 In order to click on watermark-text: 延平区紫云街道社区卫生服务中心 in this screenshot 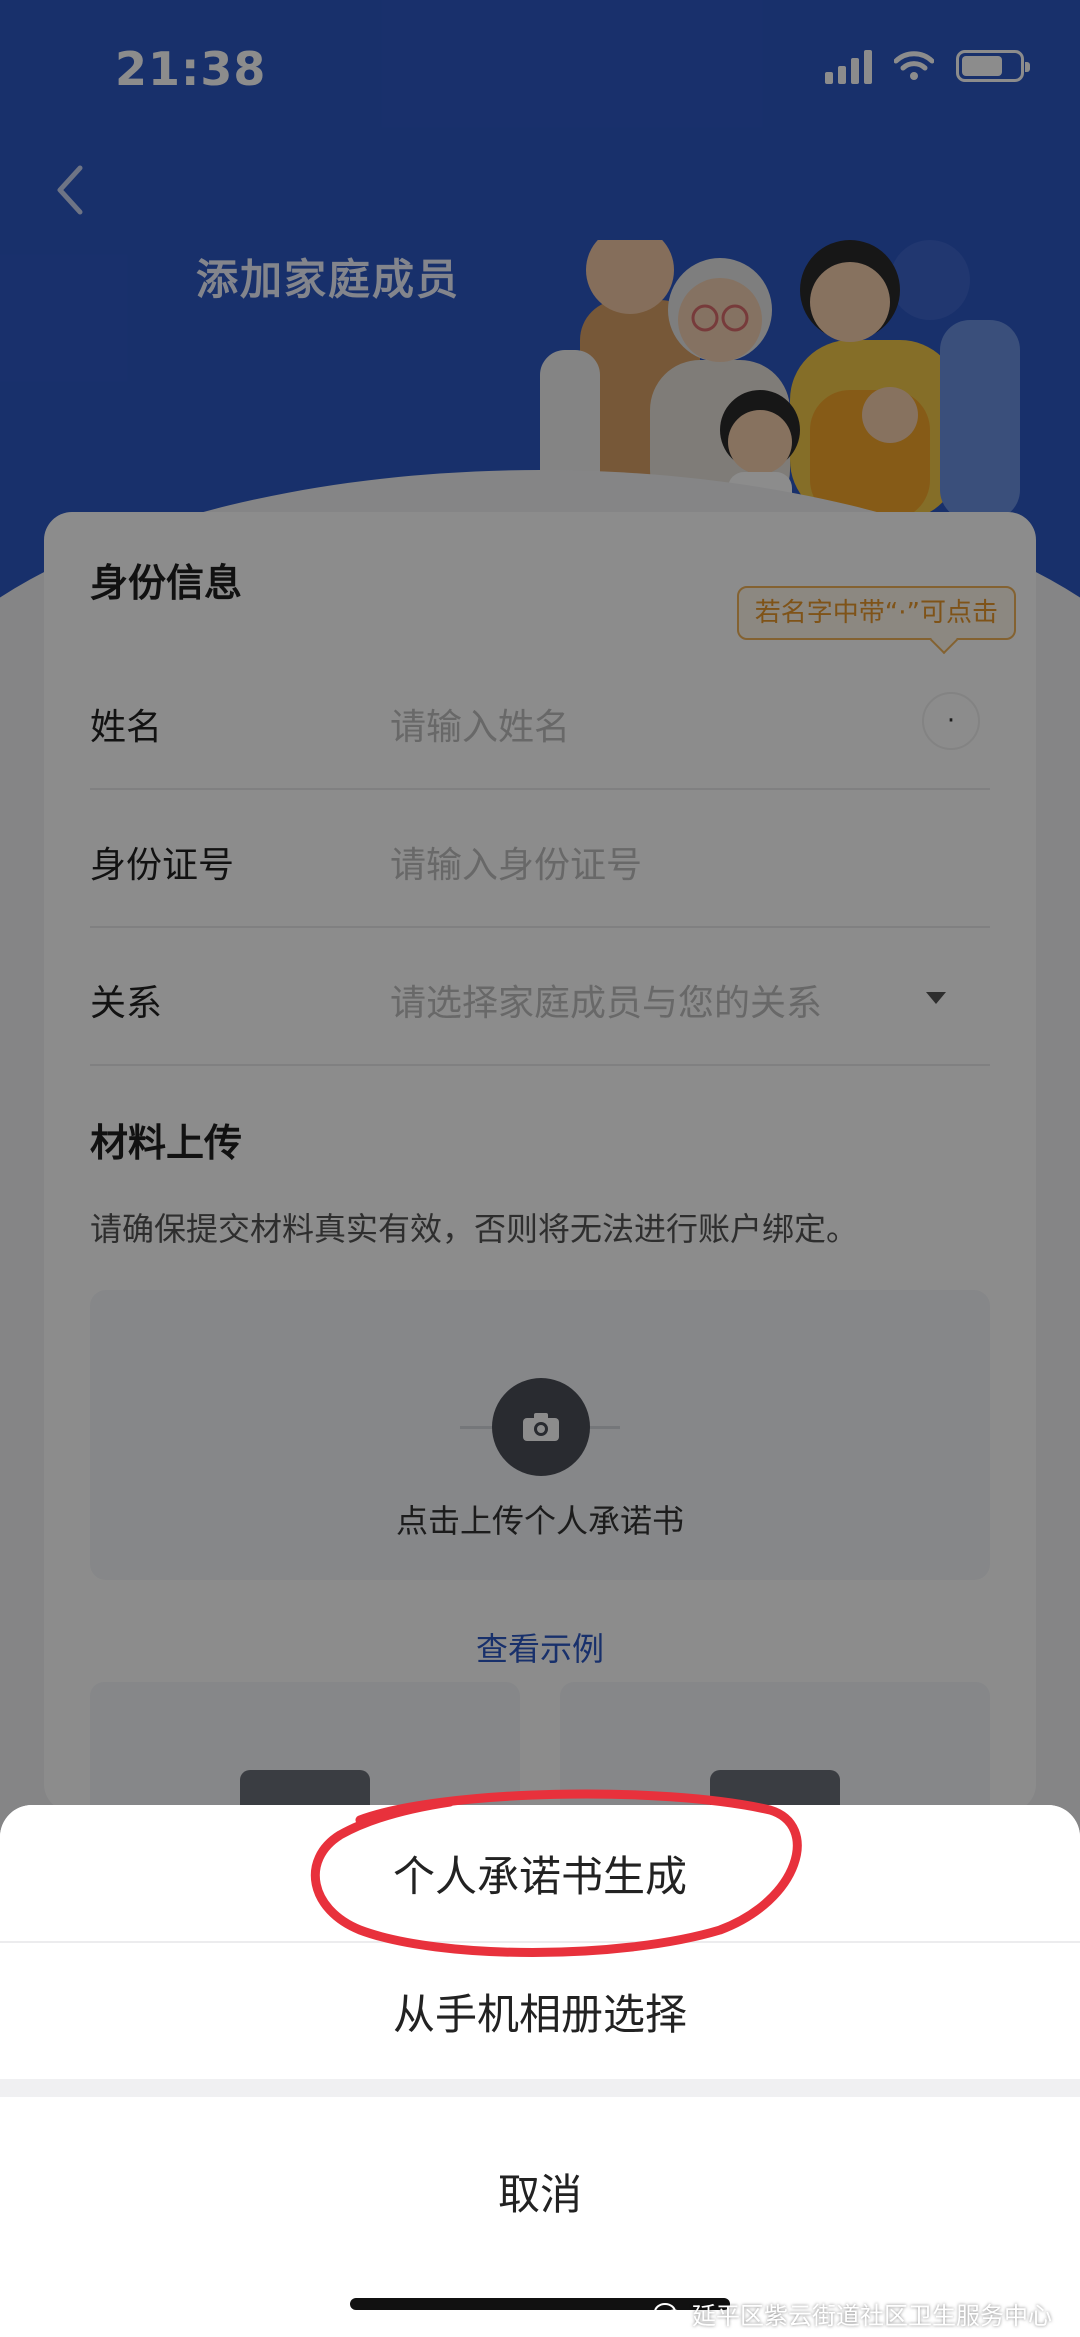, I will do `click(872, 2316)`.